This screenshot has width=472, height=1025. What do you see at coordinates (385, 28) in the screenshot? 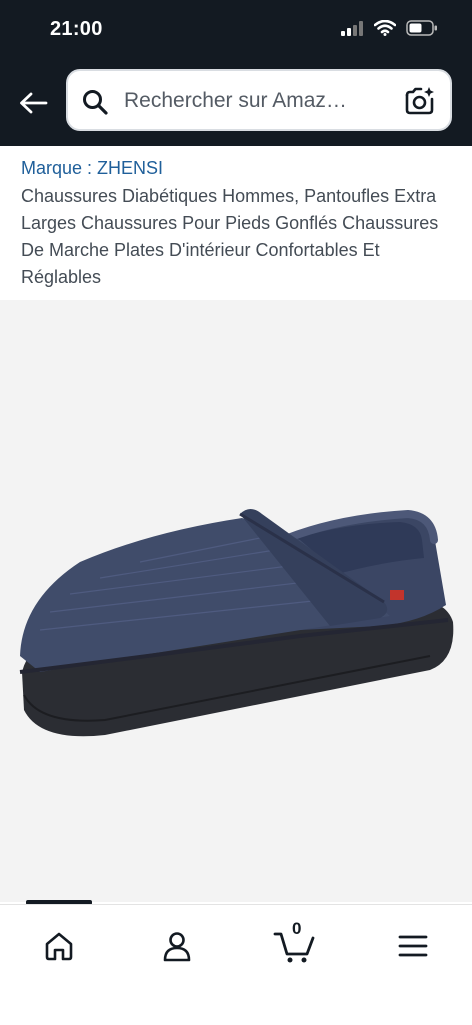
I see `wifi-icon` at bounding box center [385, 28].